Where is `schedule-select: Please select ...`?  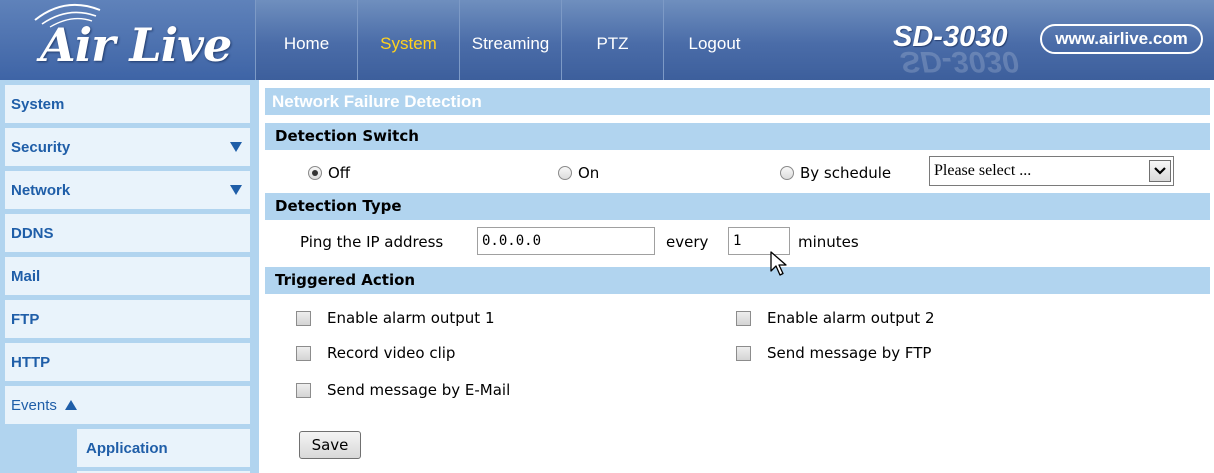
schedule-select: Please select ... is located at coordinates (1051, 171).